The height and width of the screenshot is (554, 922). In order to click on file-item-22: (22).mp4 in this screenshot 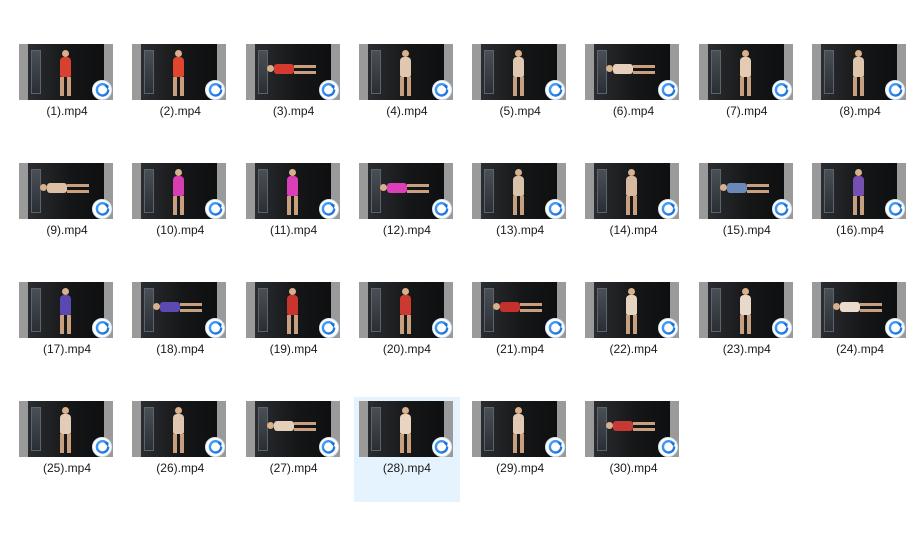, I will do `click(633, 330)`.